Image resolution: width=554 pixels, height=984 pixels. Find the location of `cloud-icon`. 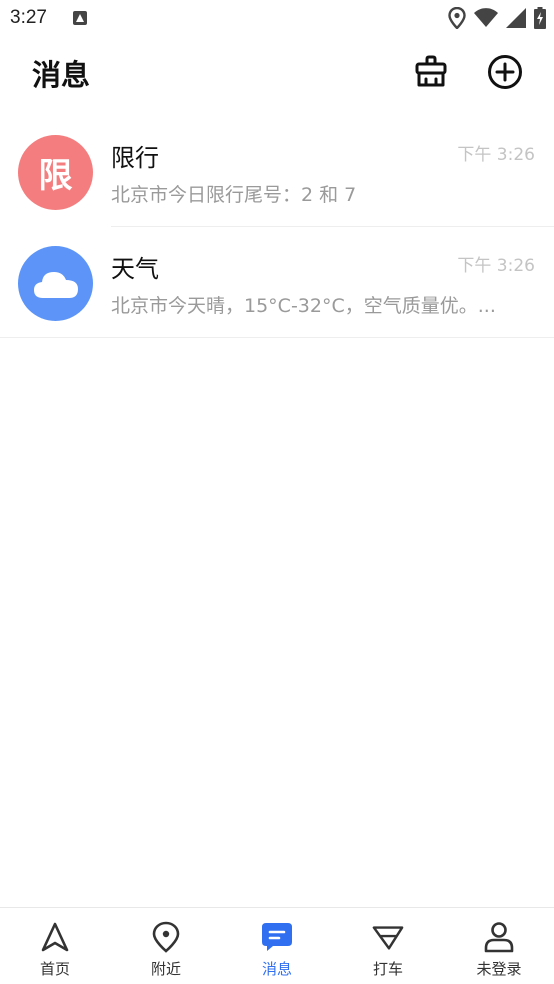

cloud-icon is located at coordinates (55, 284).